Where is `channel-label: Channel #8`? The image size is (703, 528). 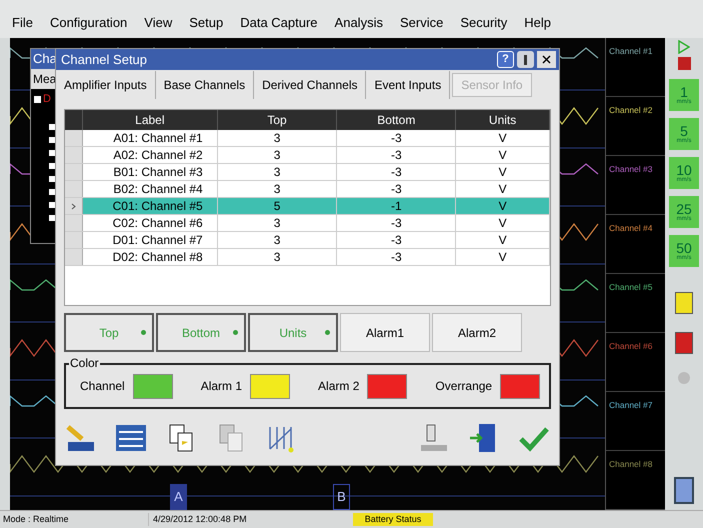
channel-label: Channel #8 is located at coordinates (630, 464).